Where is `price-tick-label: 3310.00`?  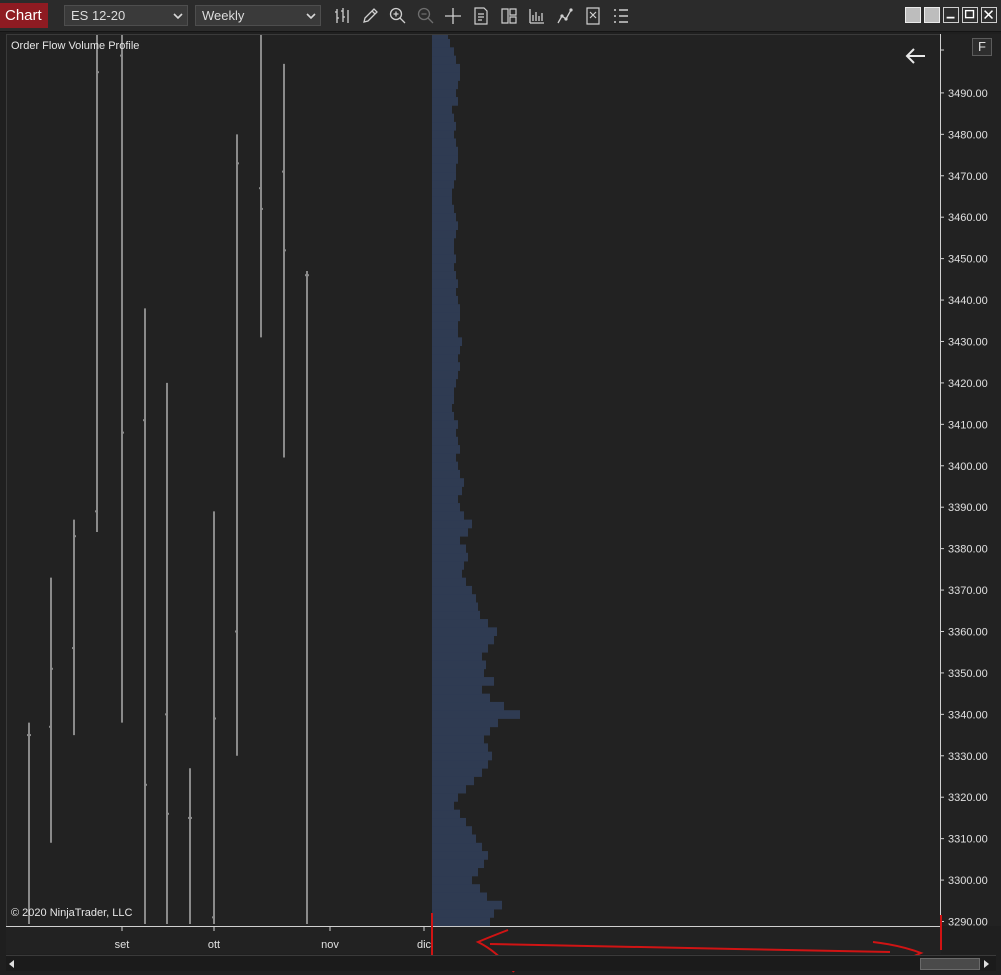 price-tick-label: 3310.00 is located at coordinates (968, 840).